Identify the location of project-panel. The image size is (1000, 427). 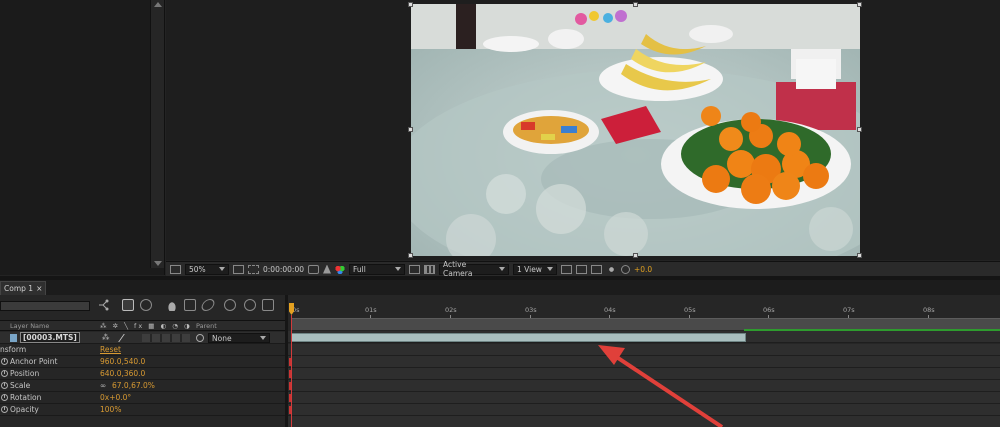
(82, 137).